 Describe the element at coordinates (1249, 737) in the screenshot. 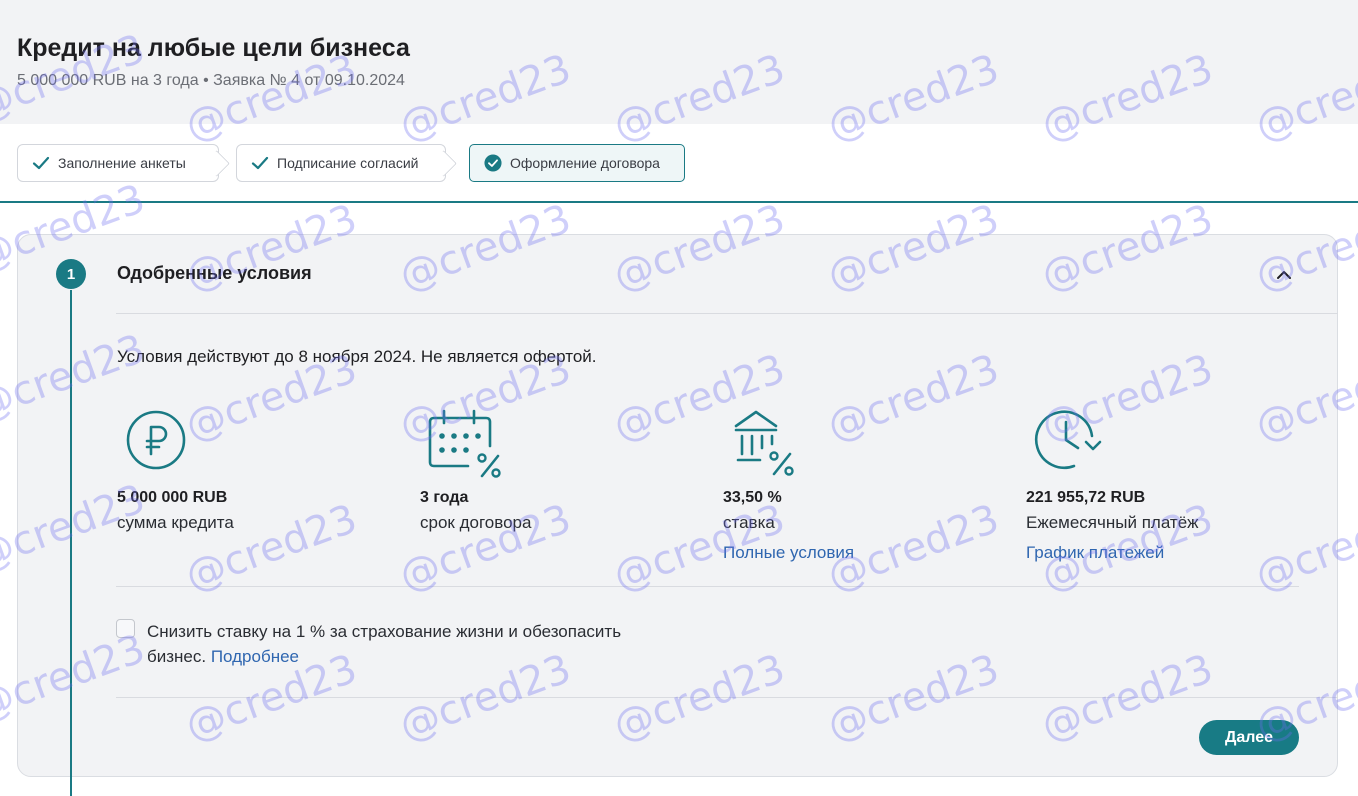

I see `next-button: Далее` at that location.